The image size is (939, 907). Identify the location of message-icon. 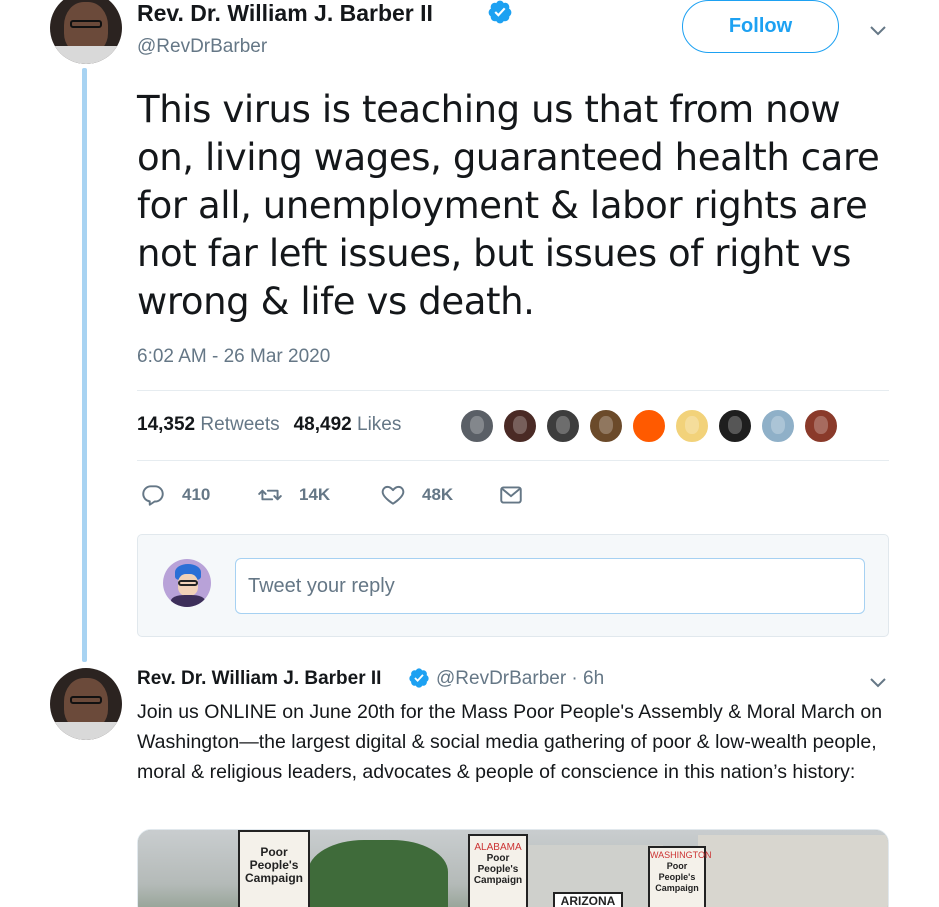
(511, 495).